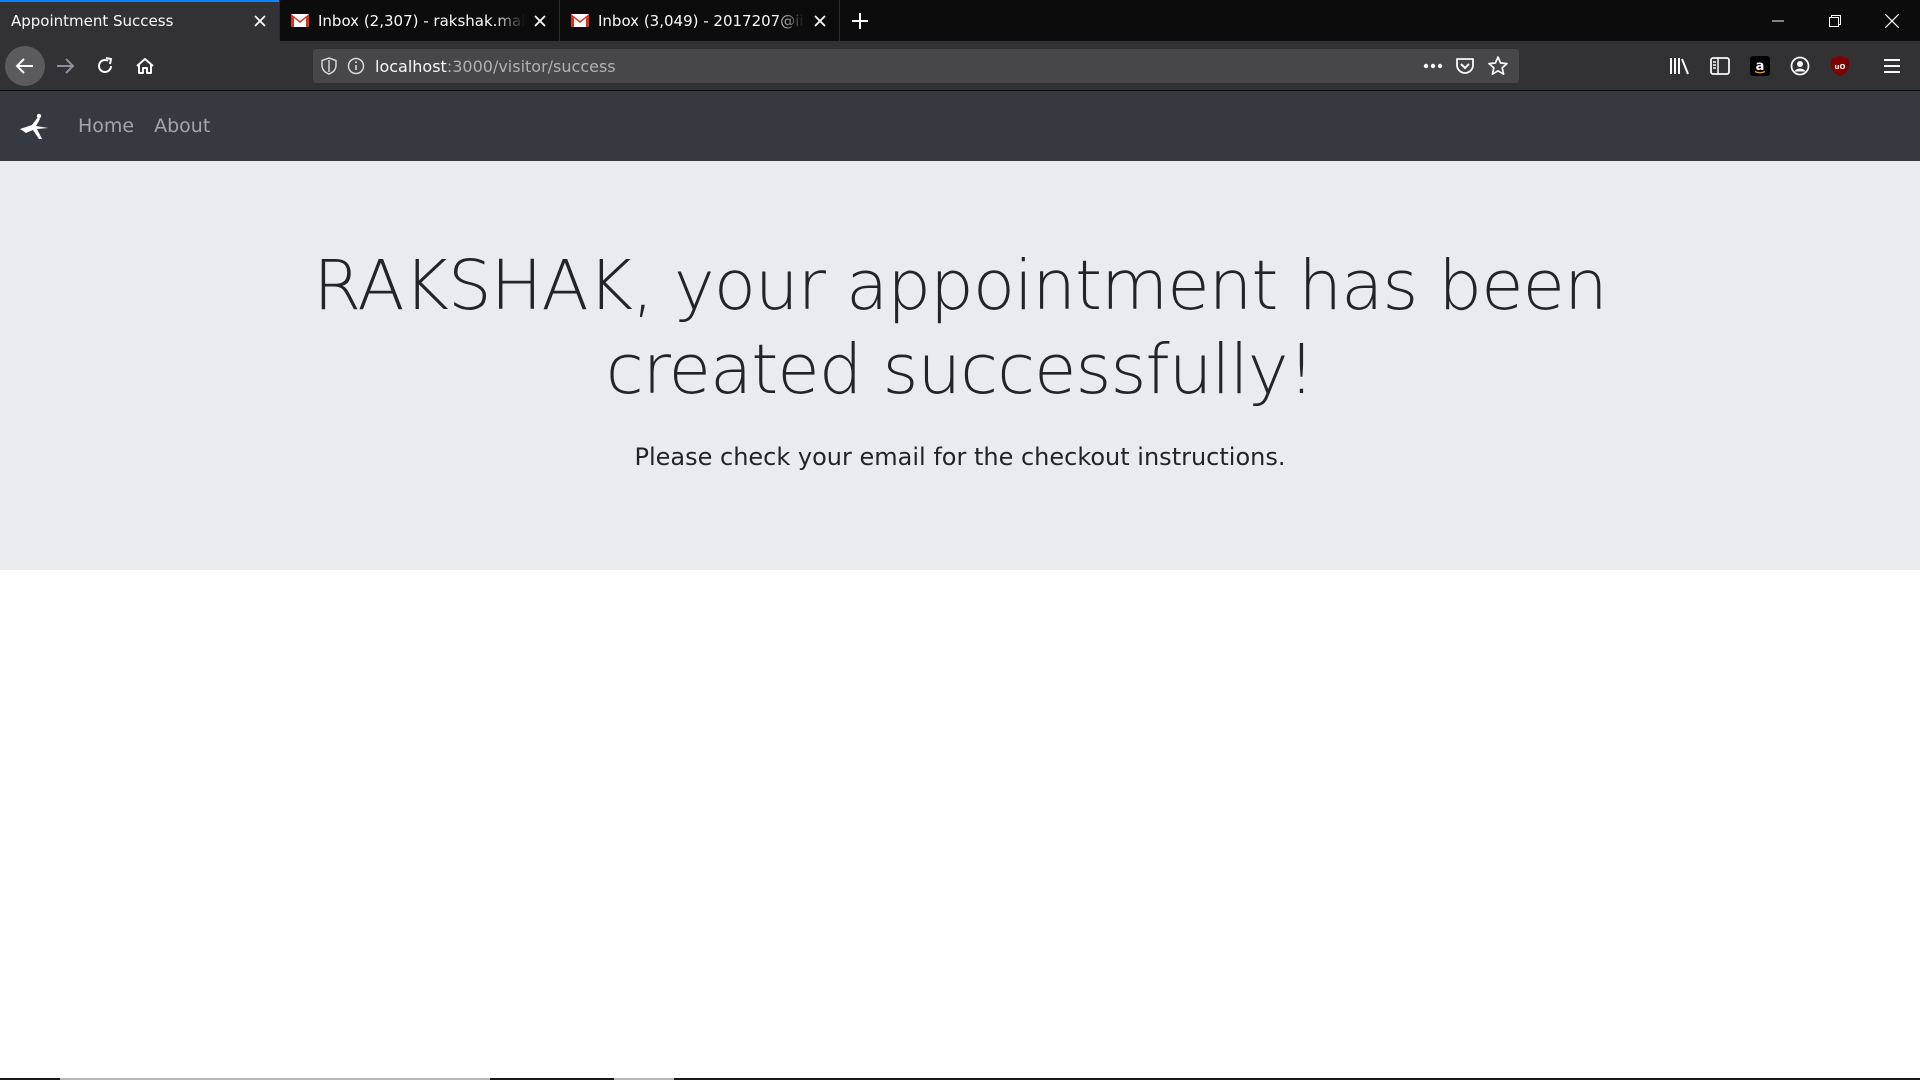 The height and width of the screenshot is (1080, 1920). I want to click on plus-icon, so click(860, 20).